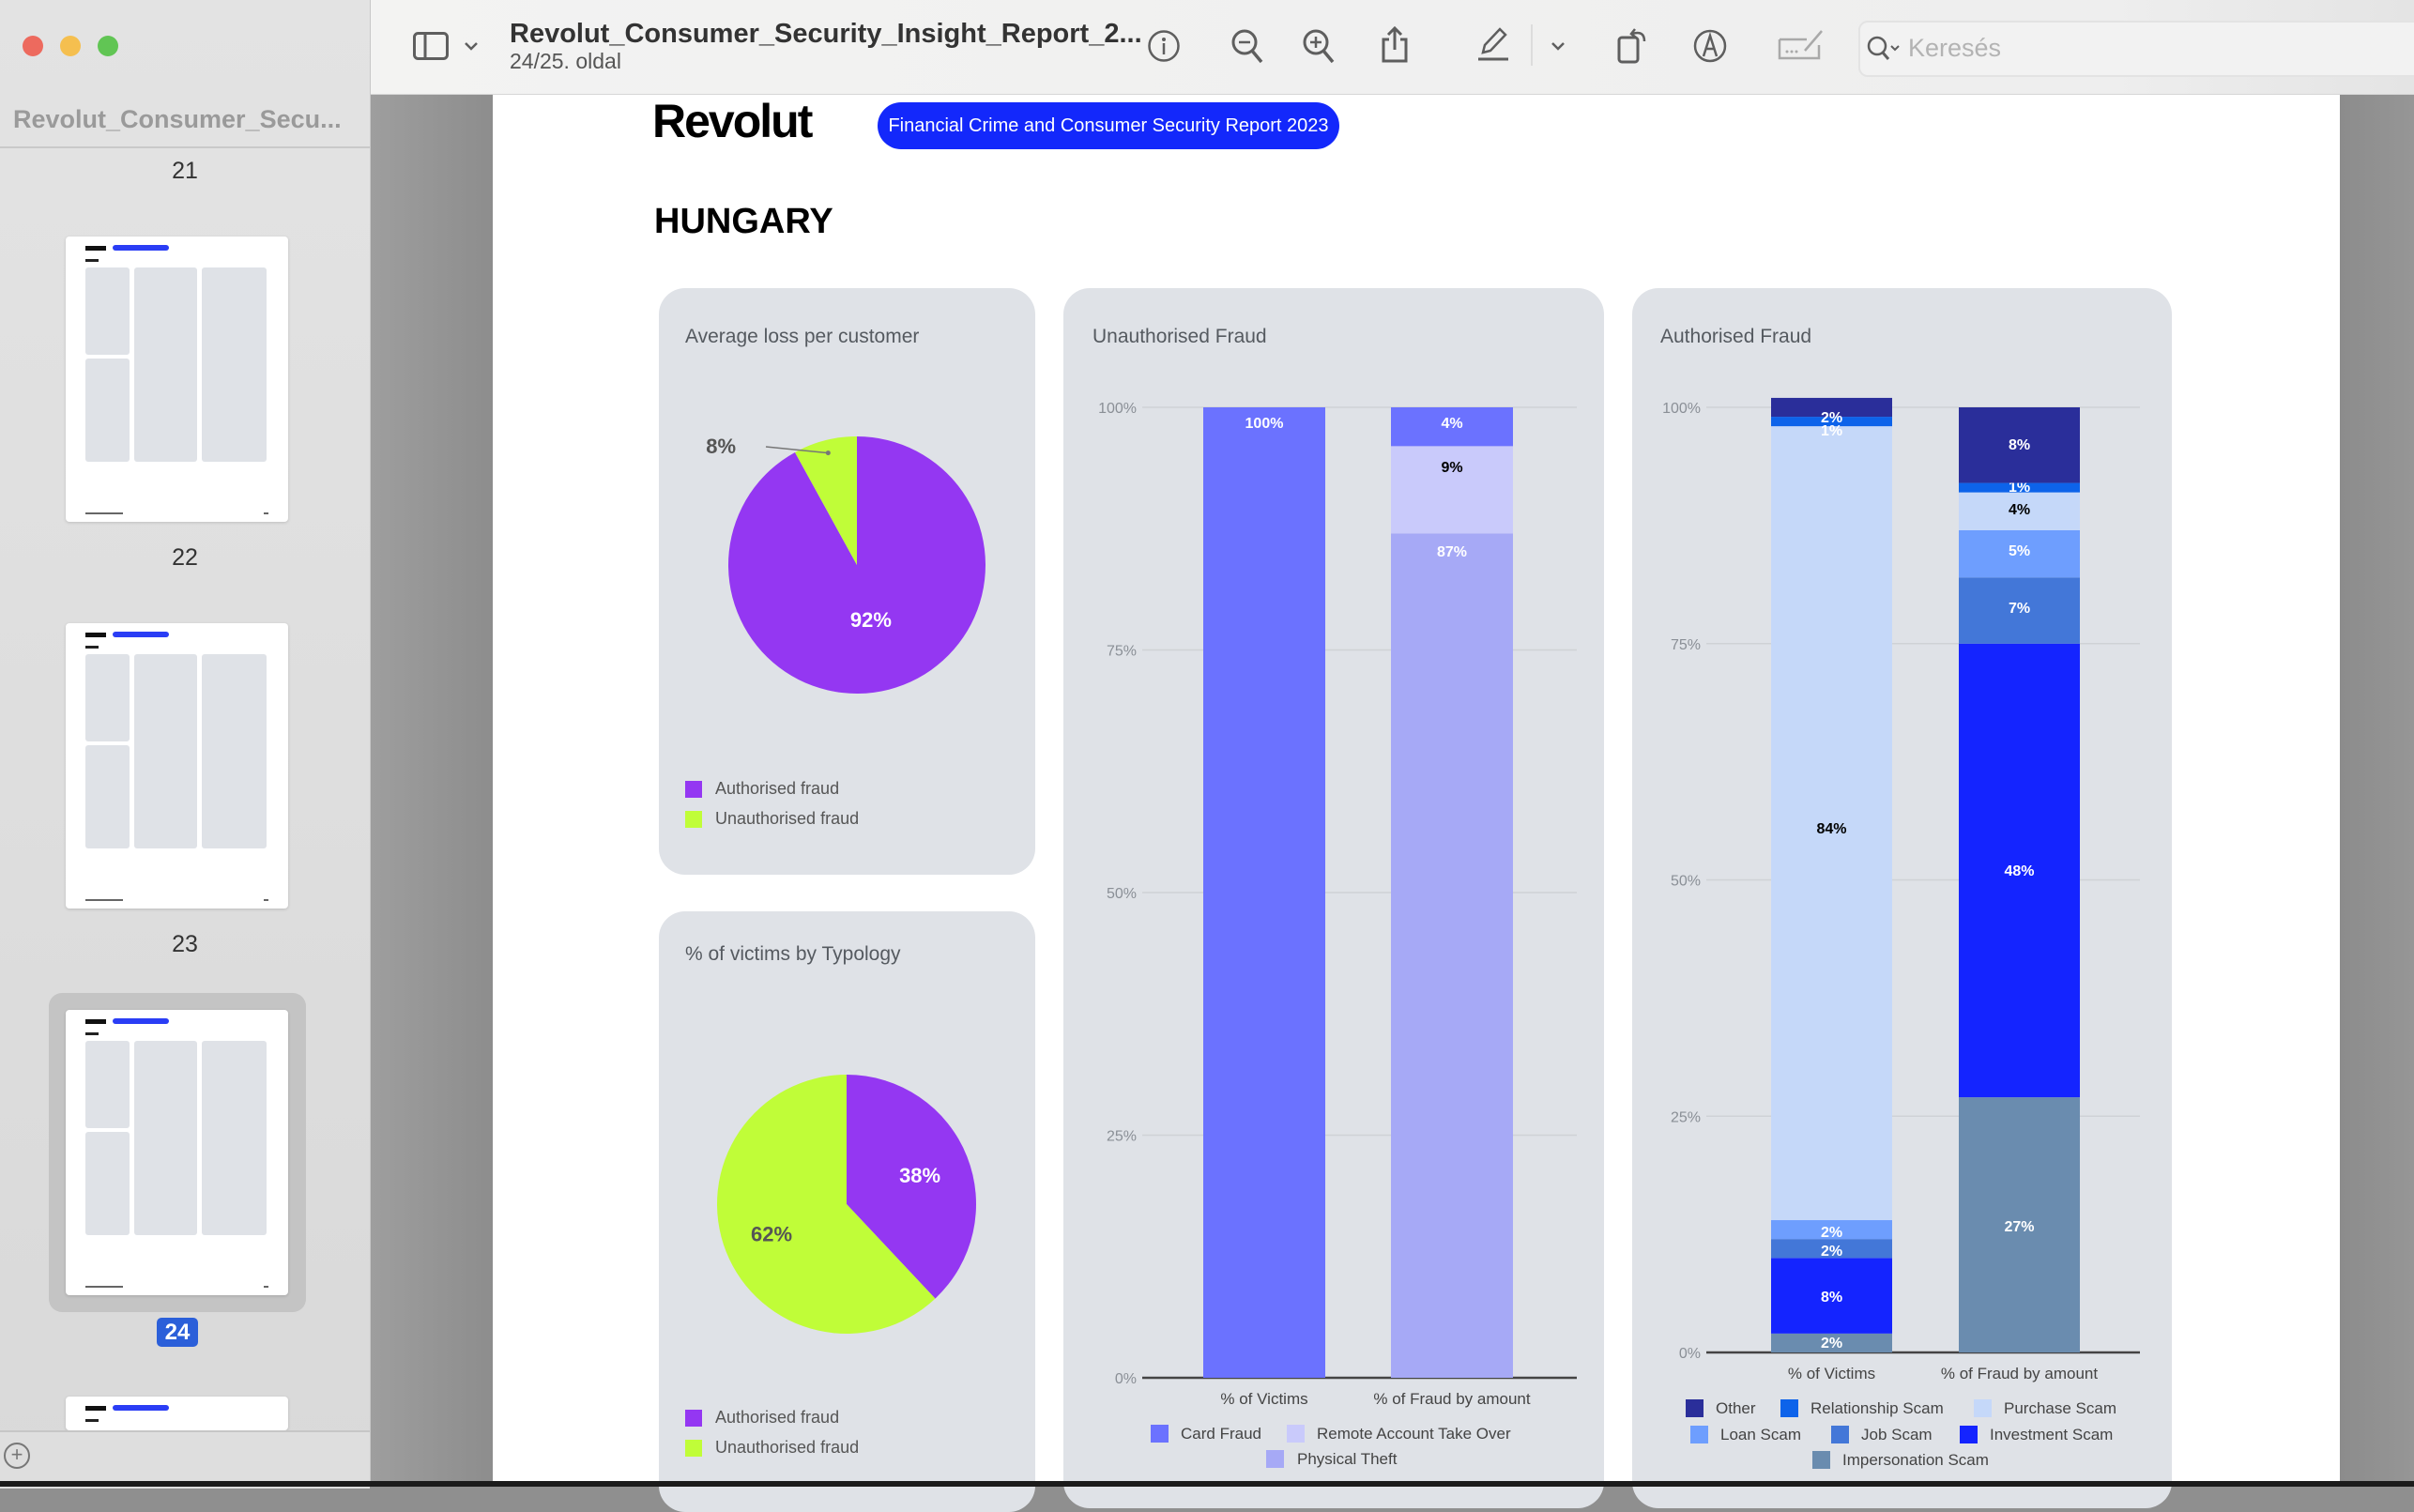 Image resolution: width=2414 pixels, height=1512 pixels. I want to click on chart-title: Unauthorised Fraud, so click(1179, 336).